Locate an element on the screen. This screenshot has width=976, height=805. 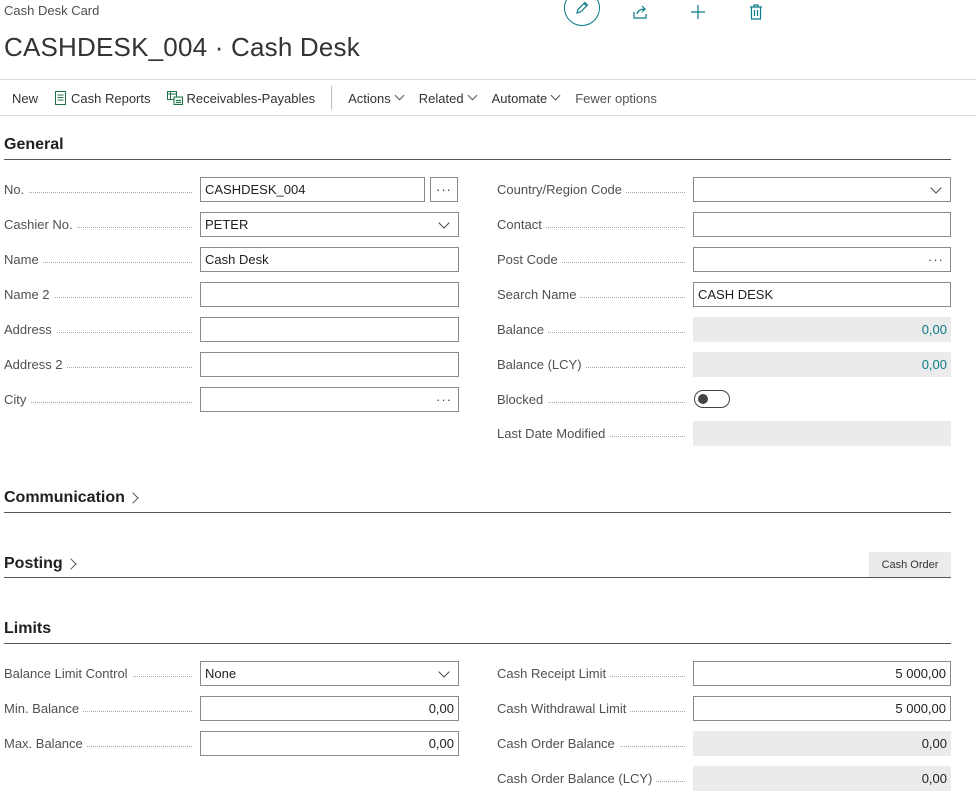
field-label-cash-order-balance: Cash Order Balance is located at coordinates (594, 743).